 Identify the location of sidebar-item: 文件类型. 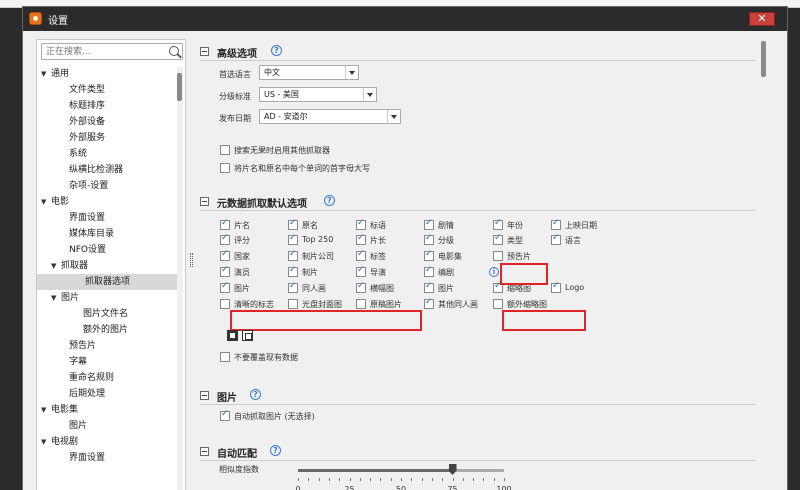
(82, 90).